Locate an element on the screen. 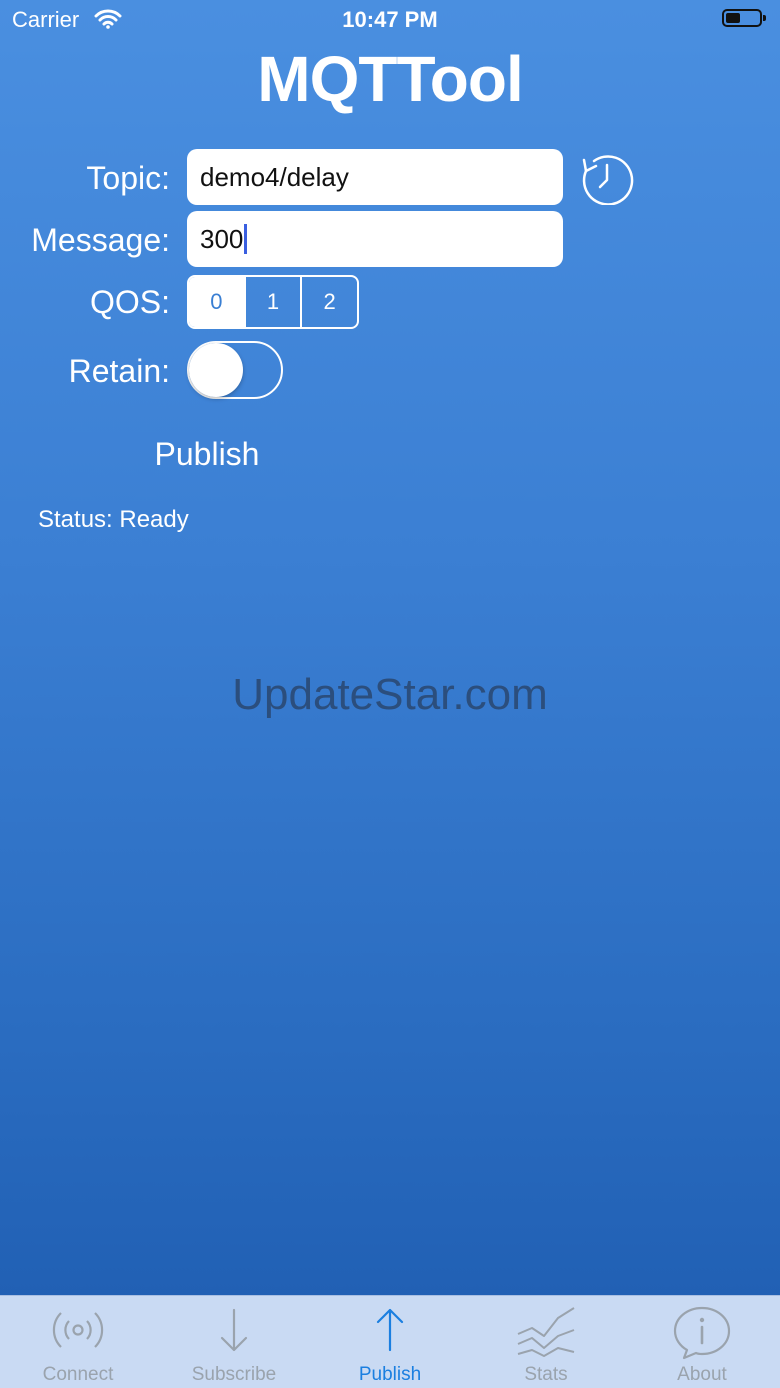 The image size is (780, 1388). tab-subscribe: Subscribe is located at coordinates (234, 1342).